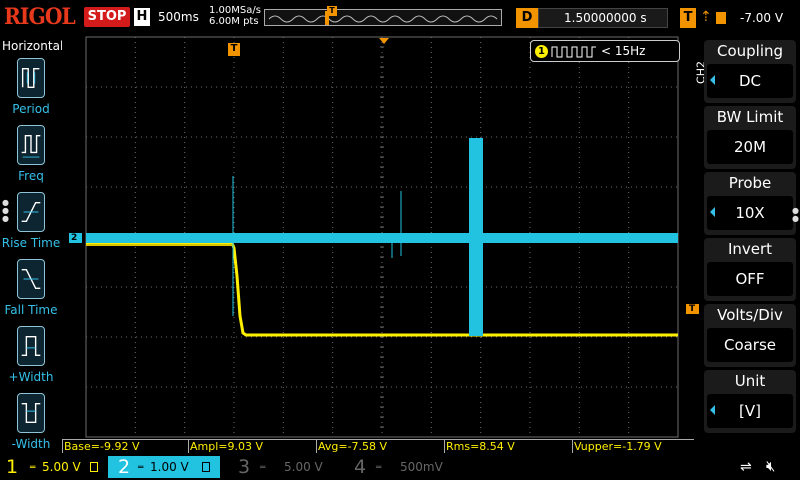 The height and width of the screenshot is (480, 800). I want to click on measure-negative-width: -Width, so click(31, 422).